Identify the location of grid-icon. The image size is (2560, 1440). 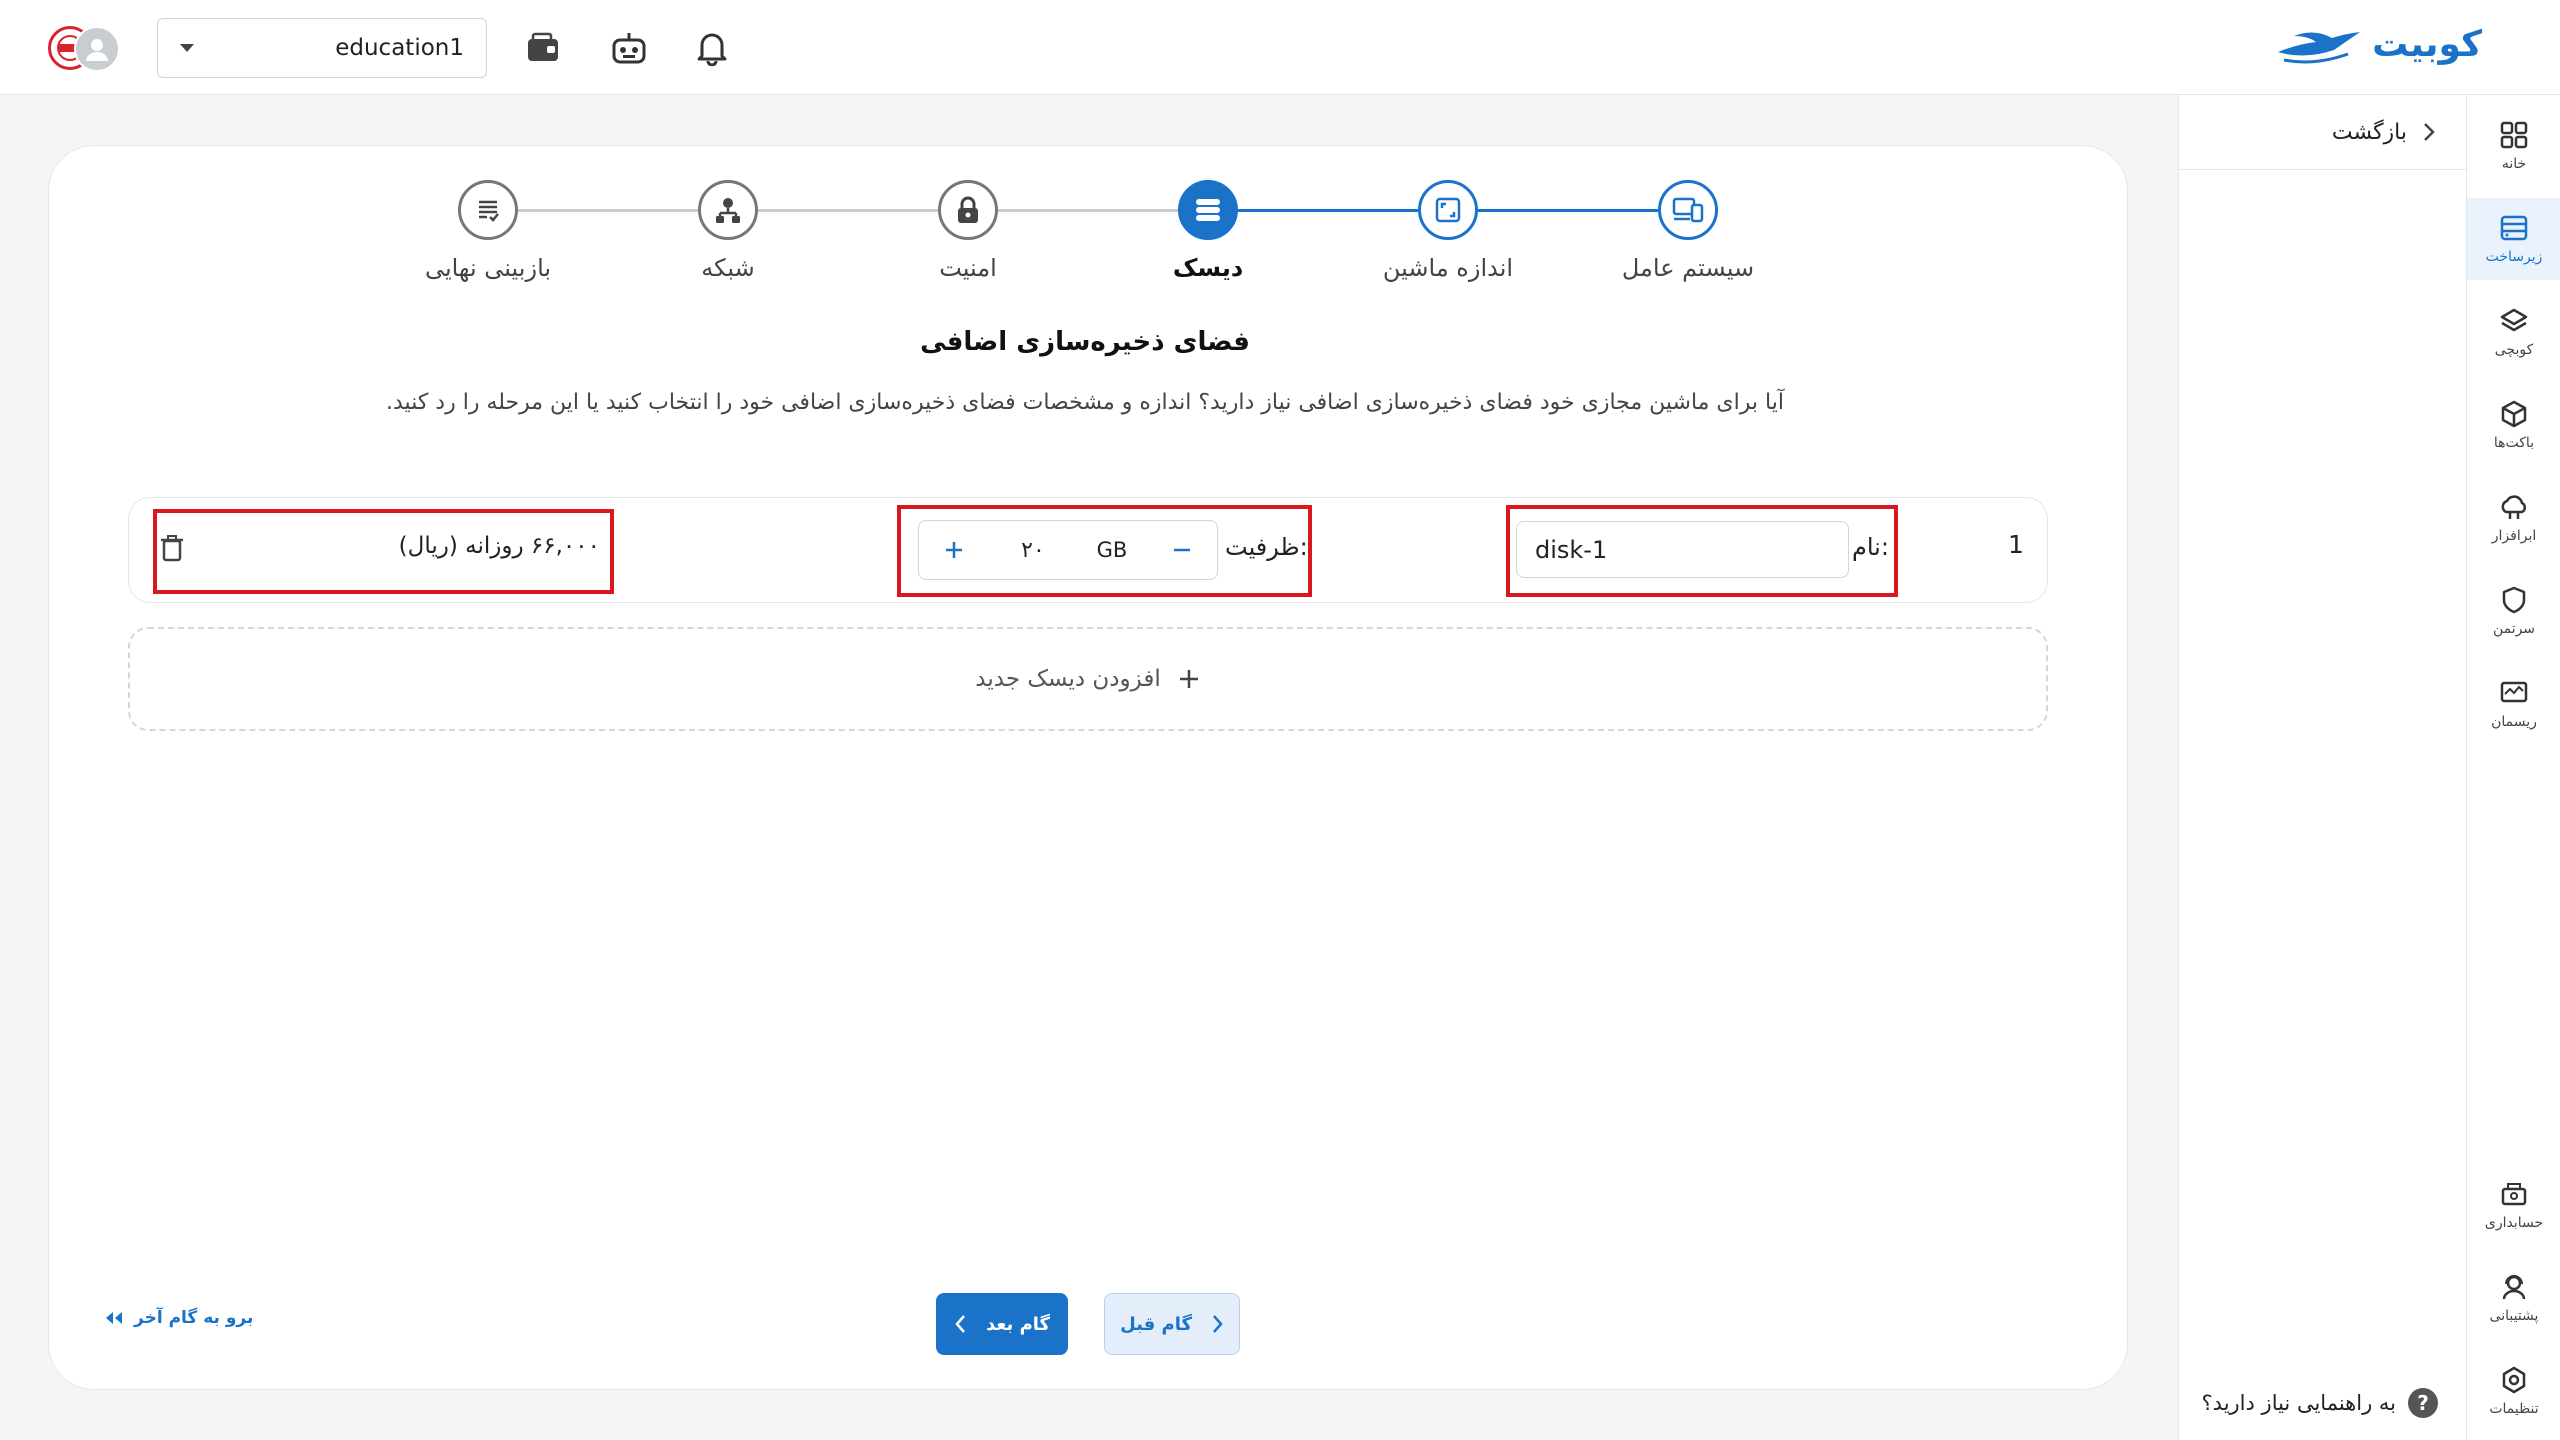
(2514, 135).